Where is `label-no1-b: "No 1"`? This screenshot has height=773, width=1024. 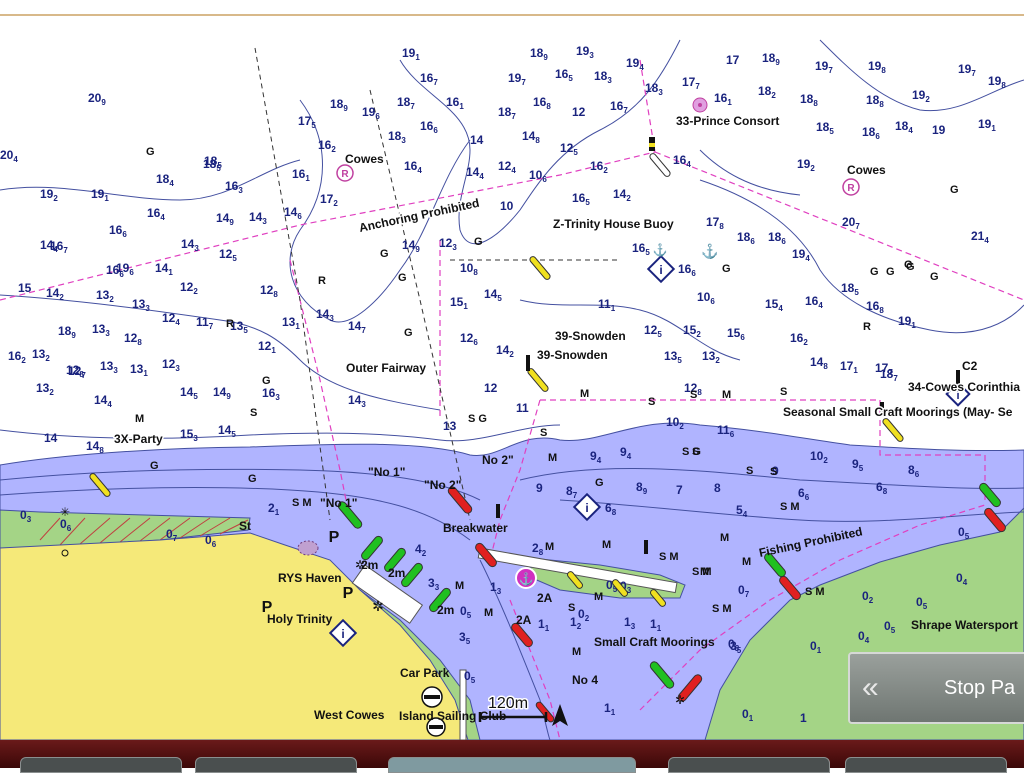
label-no1-b: "No 1" is located at coordinates (338, 503).